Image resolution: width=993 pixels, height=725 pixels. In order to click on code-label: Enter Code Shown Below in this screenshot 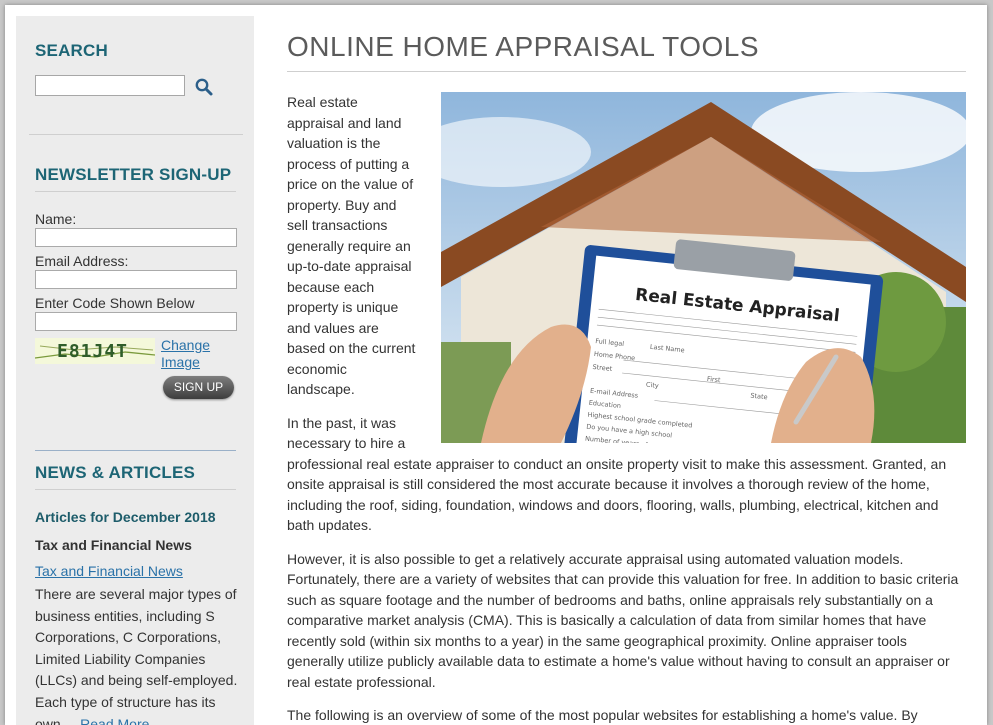, I will do `click(115, 303)`.